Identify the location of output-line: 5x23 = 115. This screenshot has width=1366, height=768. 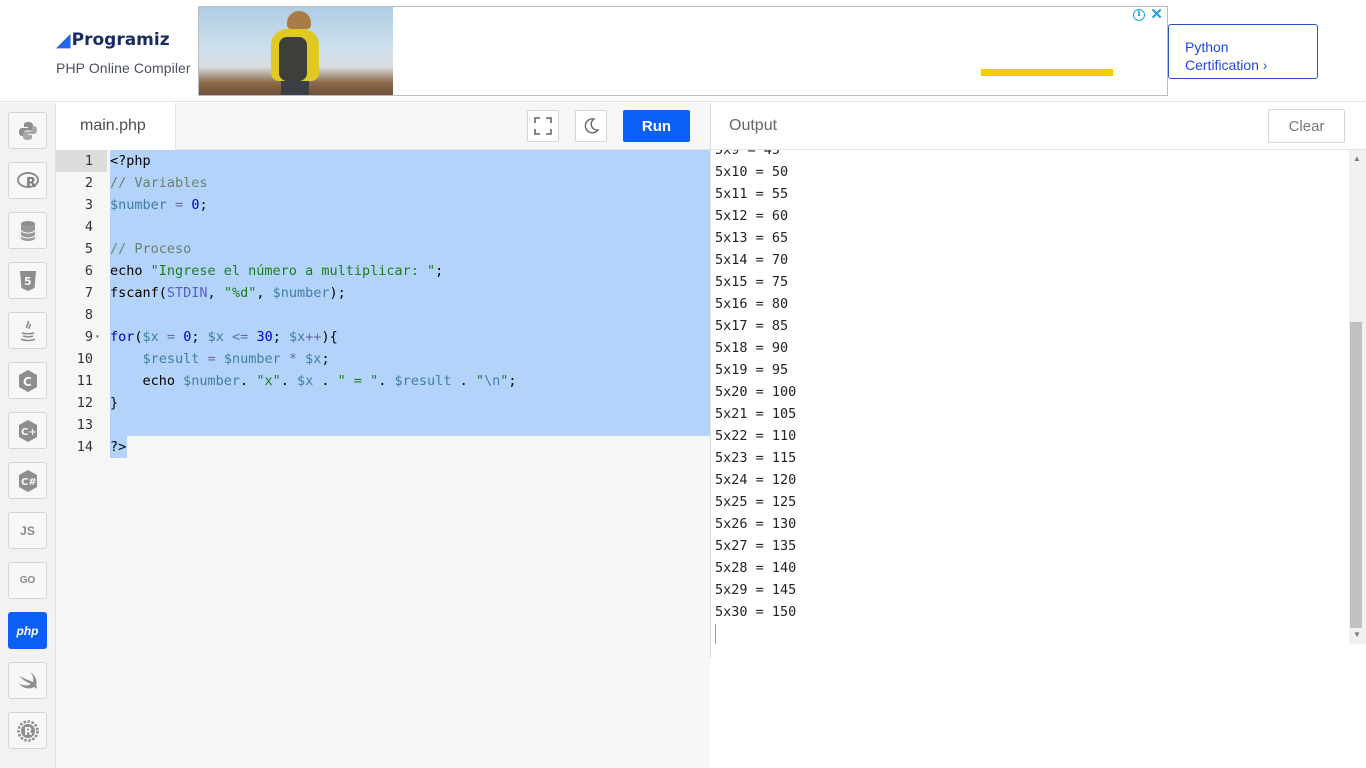
(756, 458).